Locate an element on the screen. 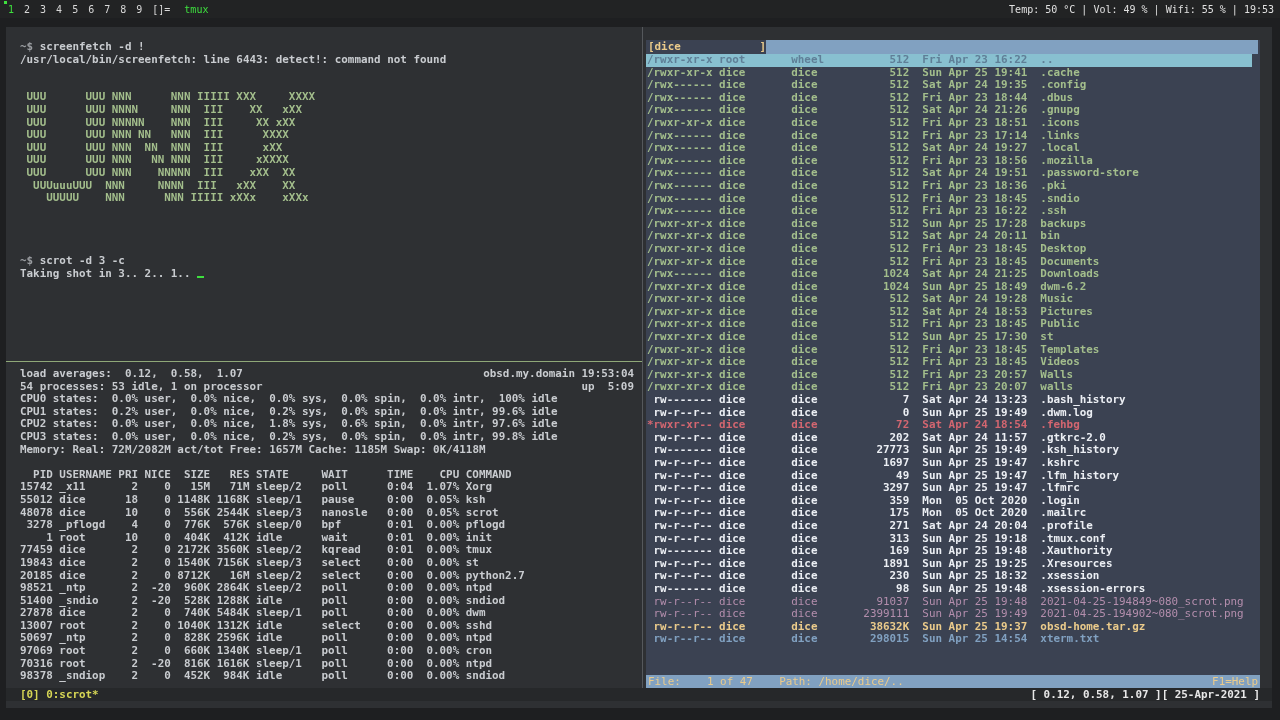 The image size is (1280, 720). column-header: PID is located at coordinates (42, 475).